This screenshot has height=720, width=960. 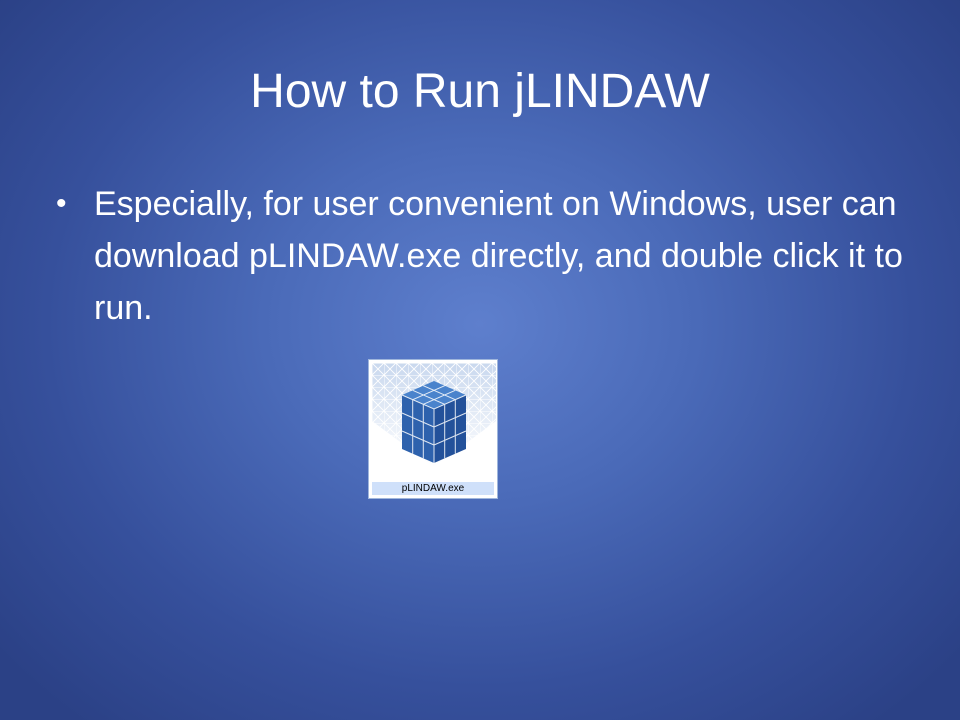 I want to click on slide-title: How to Run jLINDAW, so click(x=480, y=91).